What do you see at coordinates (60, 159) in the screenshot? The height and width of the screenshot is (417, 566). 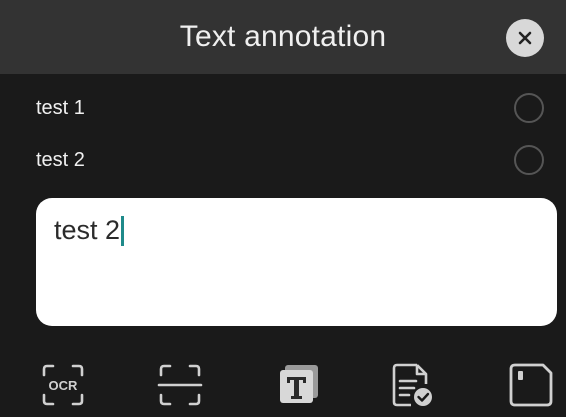 I see `list-item-label: test 2` at bounding box center [60, 159].